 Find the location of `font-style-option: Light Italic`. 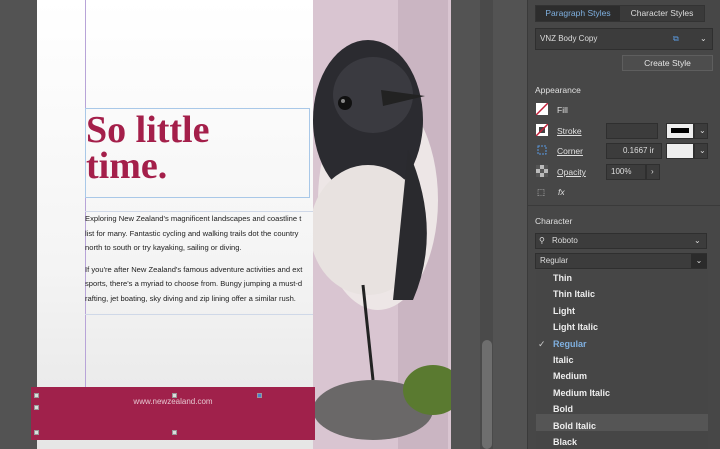

font-style-option: Light Italic is located at coordinates (575, 327).